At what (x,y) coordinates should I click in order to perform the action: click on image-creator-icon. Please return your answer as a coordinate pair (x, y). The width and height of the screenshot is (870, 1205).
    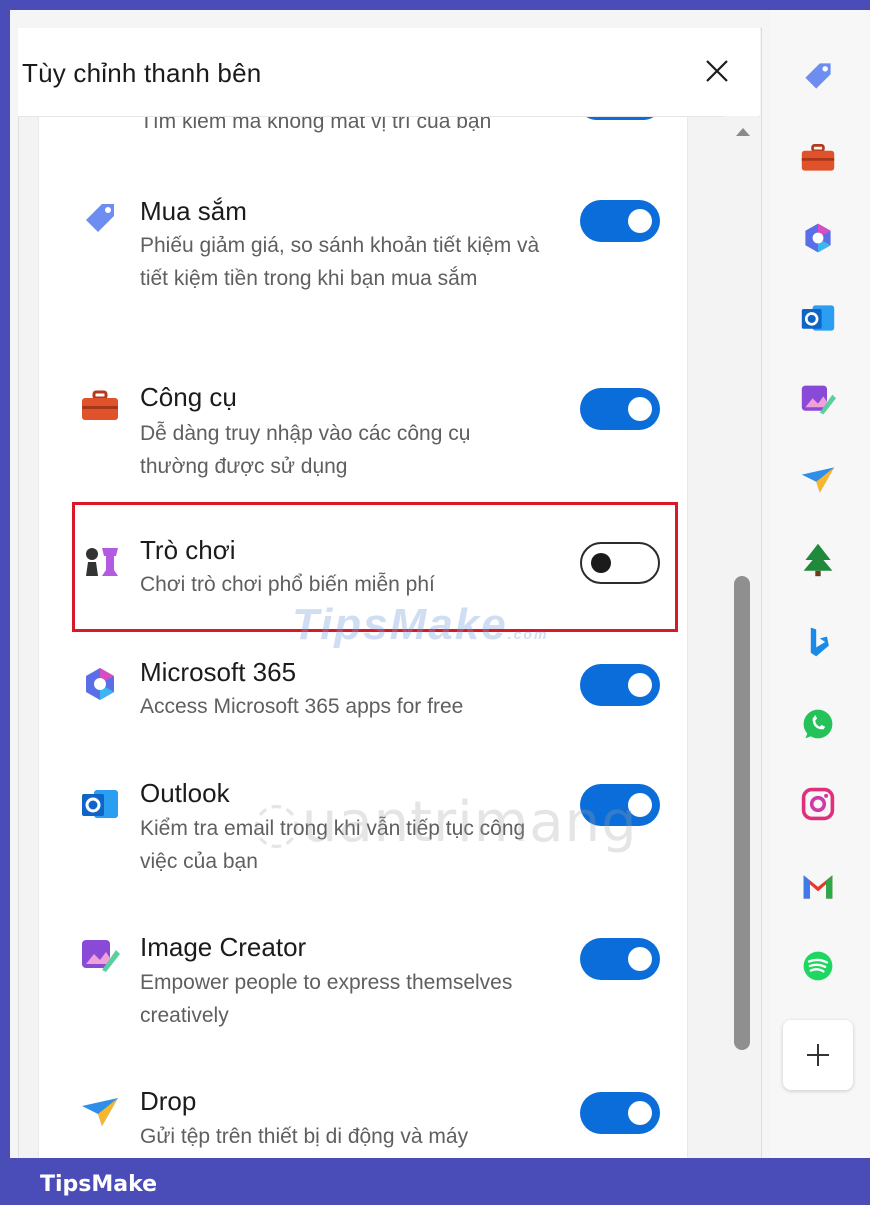
    Looking at the image, I should click on (100, 956).